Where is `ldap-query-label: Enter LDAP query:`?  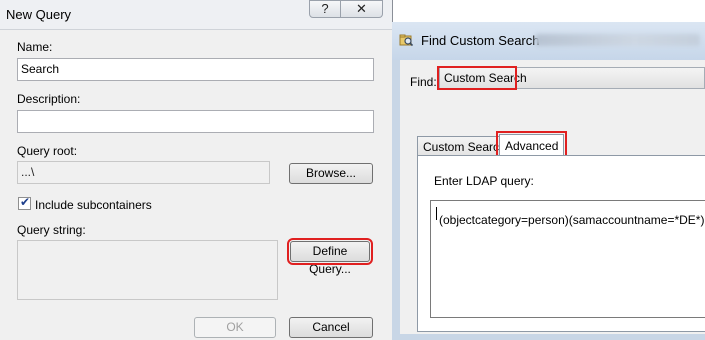
ldap-query-label: Enter LDAP query: is located at coordinates (484, 181).